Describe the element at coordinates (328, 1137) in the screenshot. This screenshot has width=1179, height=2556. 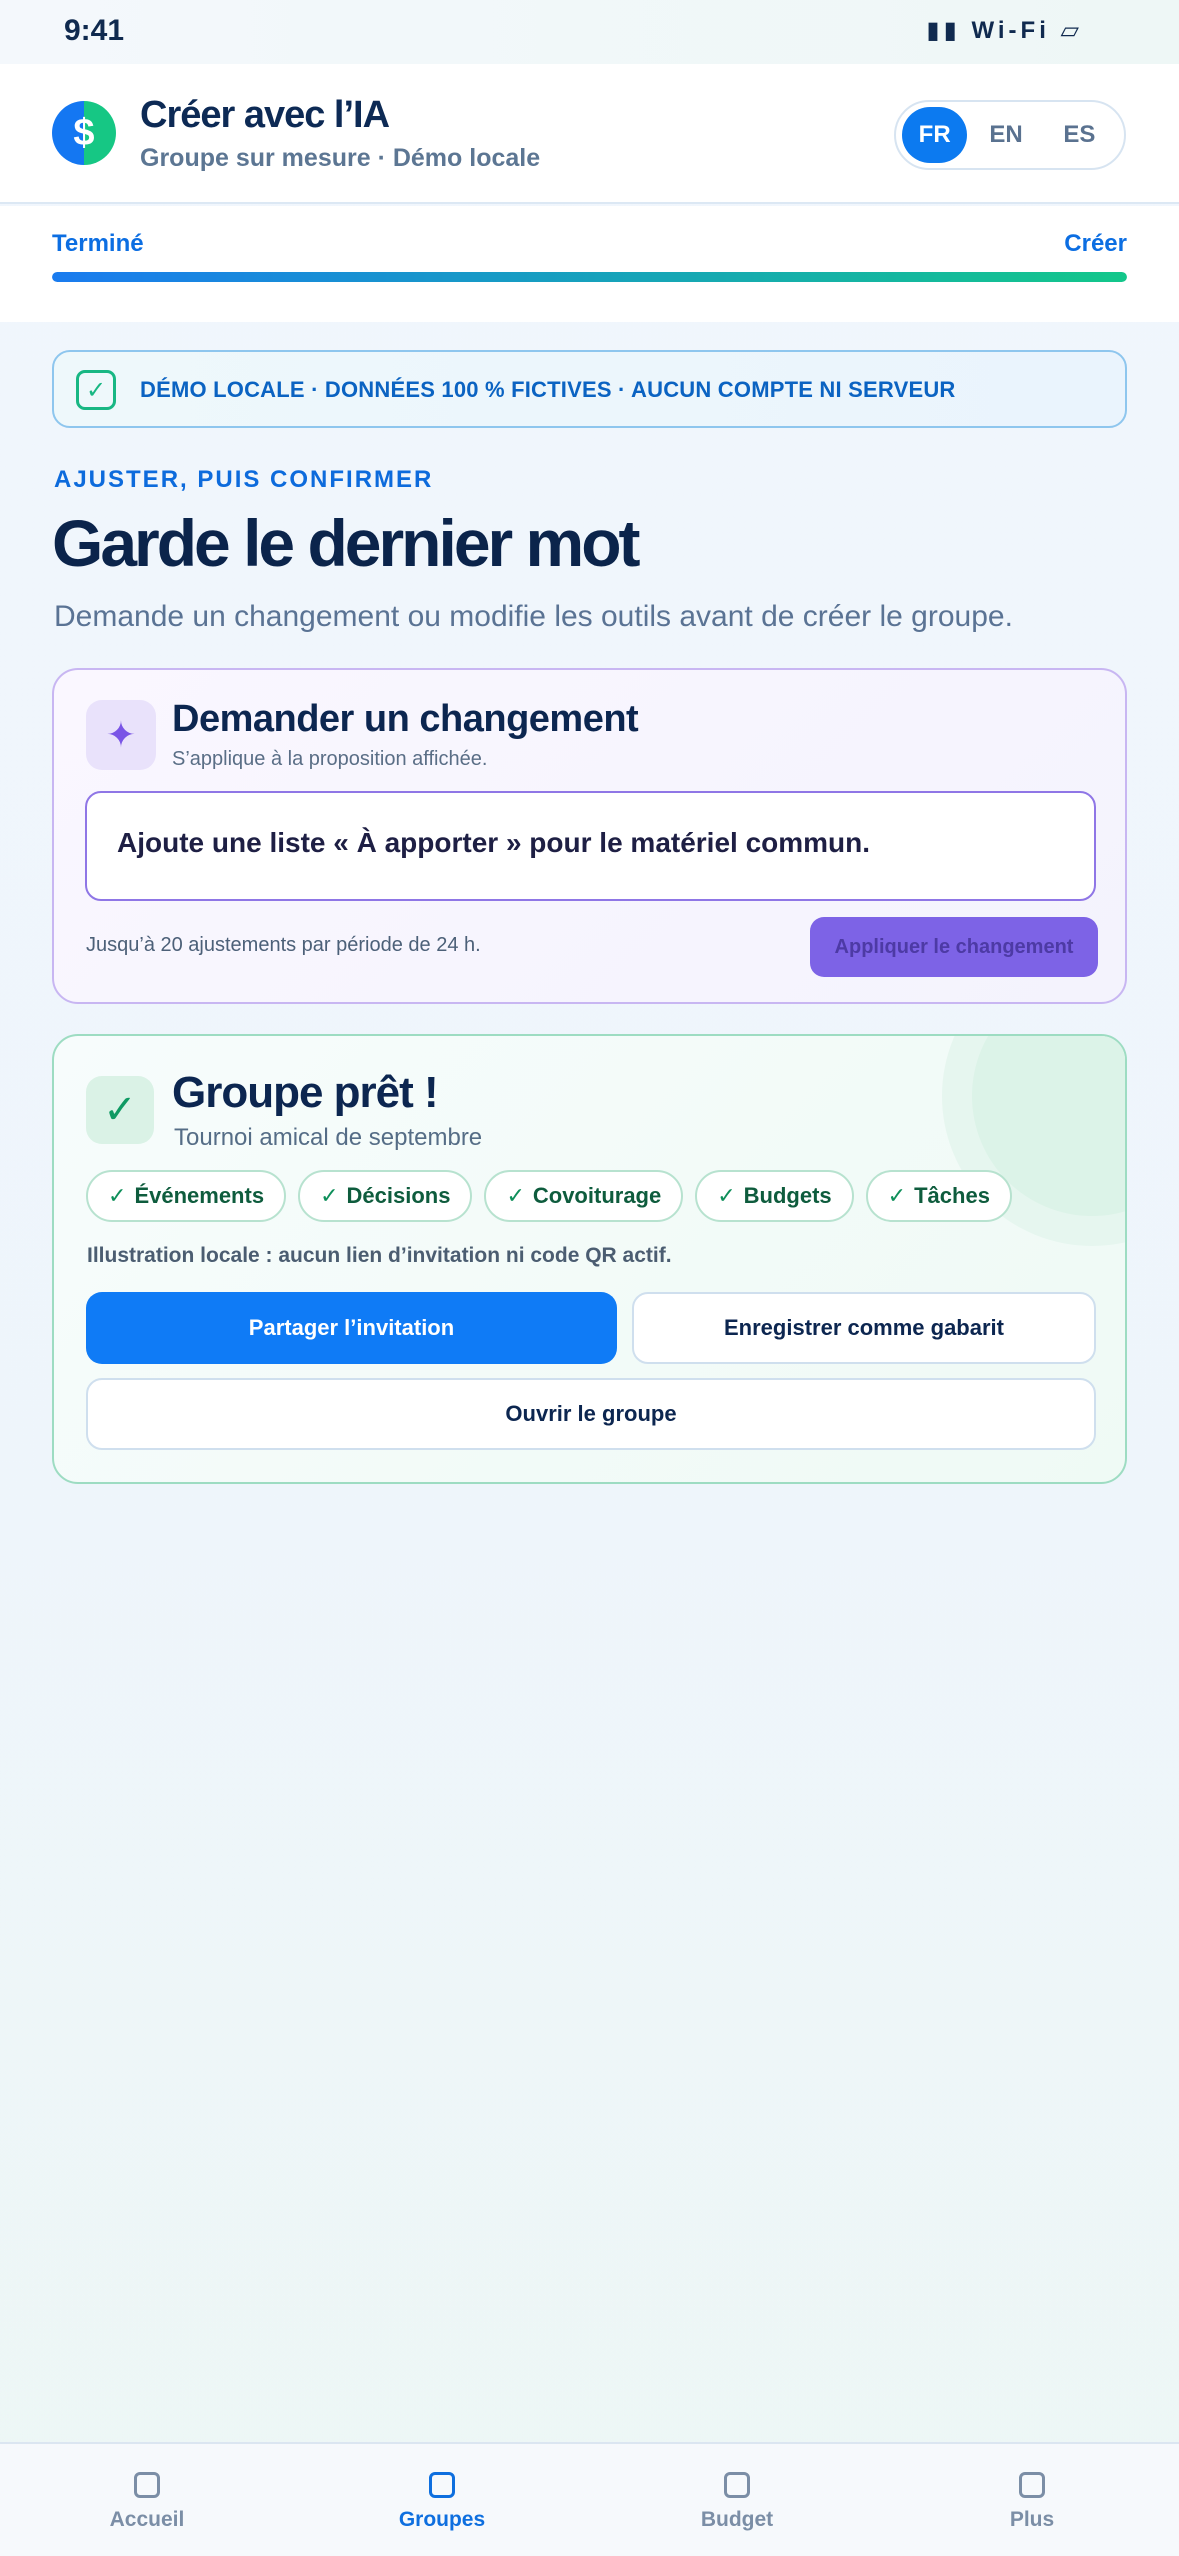
I see `ready-card-subtitle: Tournoi amical de septembre` at that location.